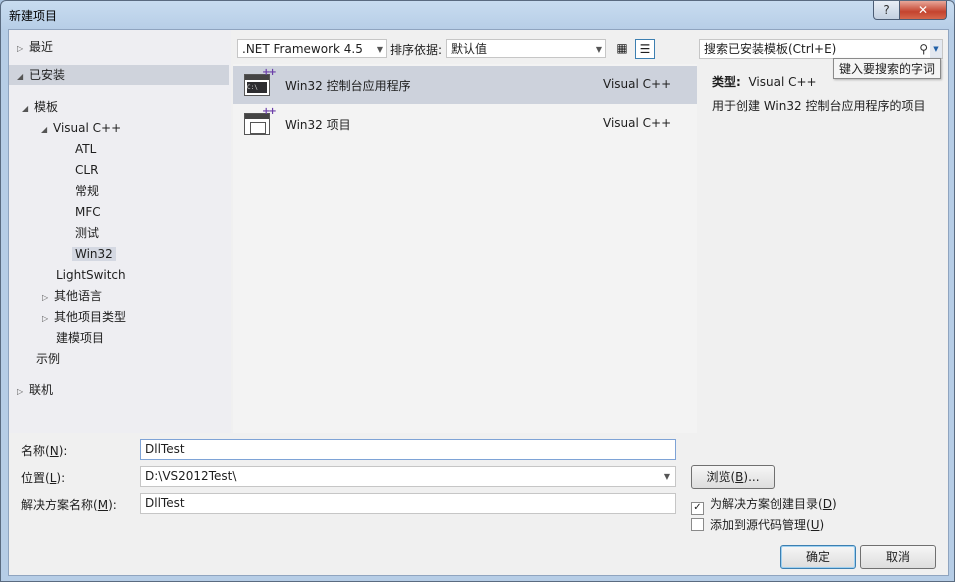 The image size is (955, 582). What do you see at coordinates (726, 82) in the screenshot?
I see `type-label: 类型:` at bounding box center [726, 82].